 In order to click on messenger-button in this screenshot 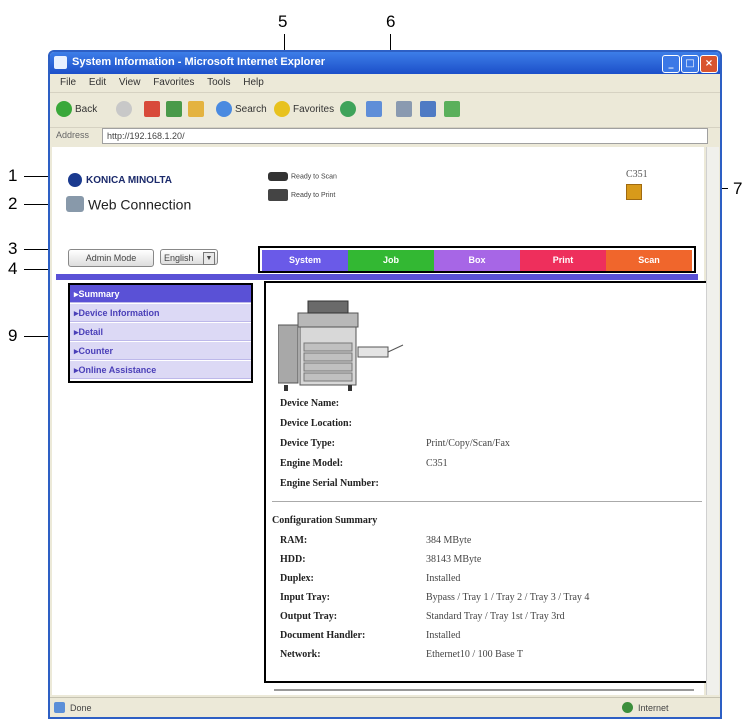, I will do `click(453, 110)`.